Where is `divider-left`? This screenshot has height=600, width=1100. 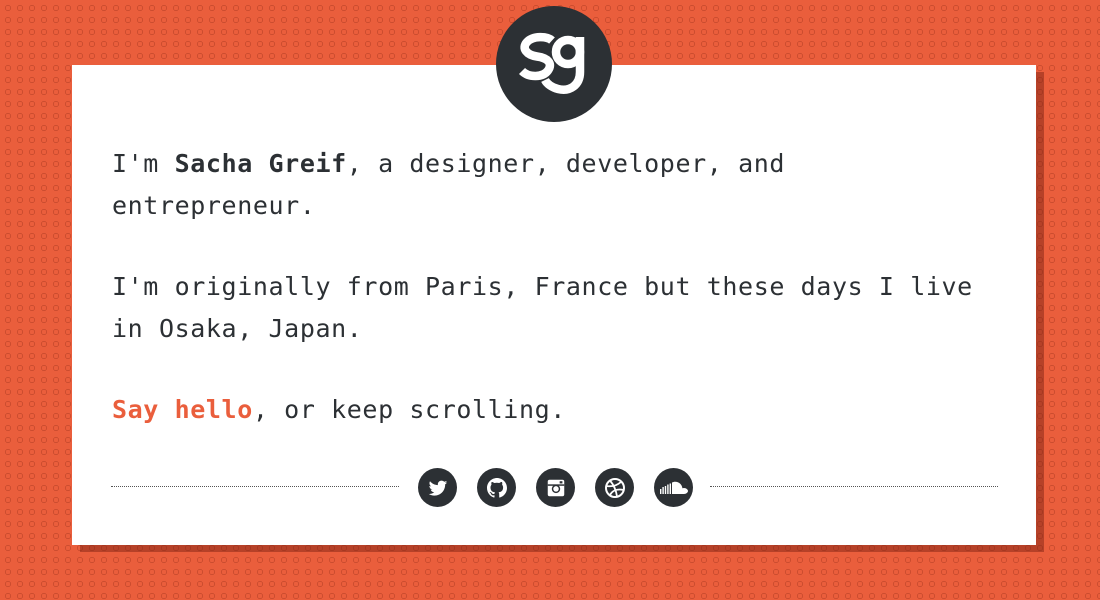 divider-left is located at coordinates (255, 486).